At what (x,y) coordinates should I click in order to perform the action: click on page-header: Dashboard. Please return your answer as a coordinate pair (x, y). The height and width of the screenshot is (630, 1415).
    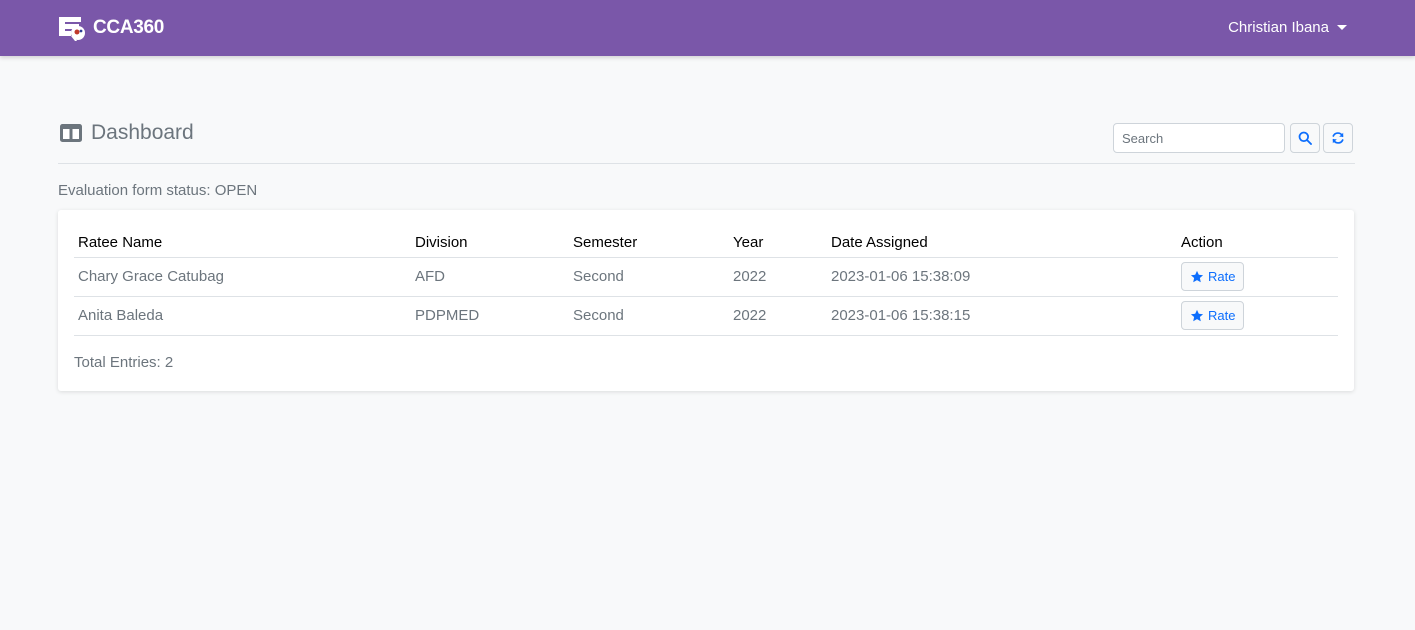
    Looking at the image, I should click on (706, 140).